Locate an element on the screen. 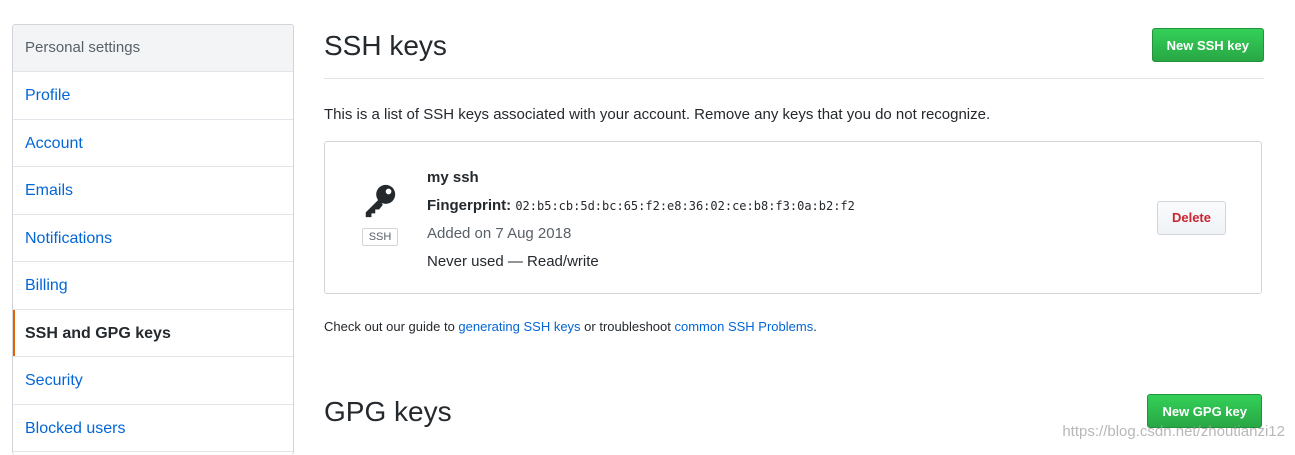  ssh-badge: SSH is located at coordinates (380, 237).